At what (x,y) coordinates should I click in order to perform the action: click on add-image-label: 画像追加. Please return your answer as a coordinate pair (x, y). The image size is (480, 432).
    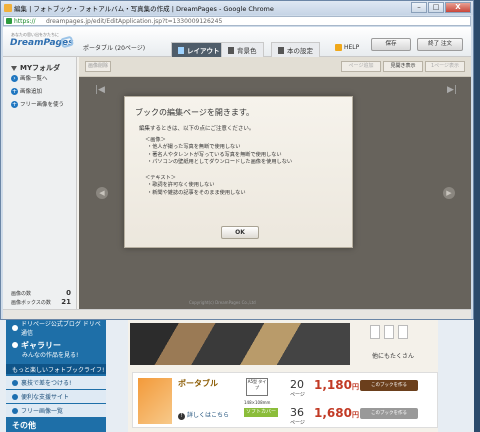
    Looking at the image, I should click on (31, 92).